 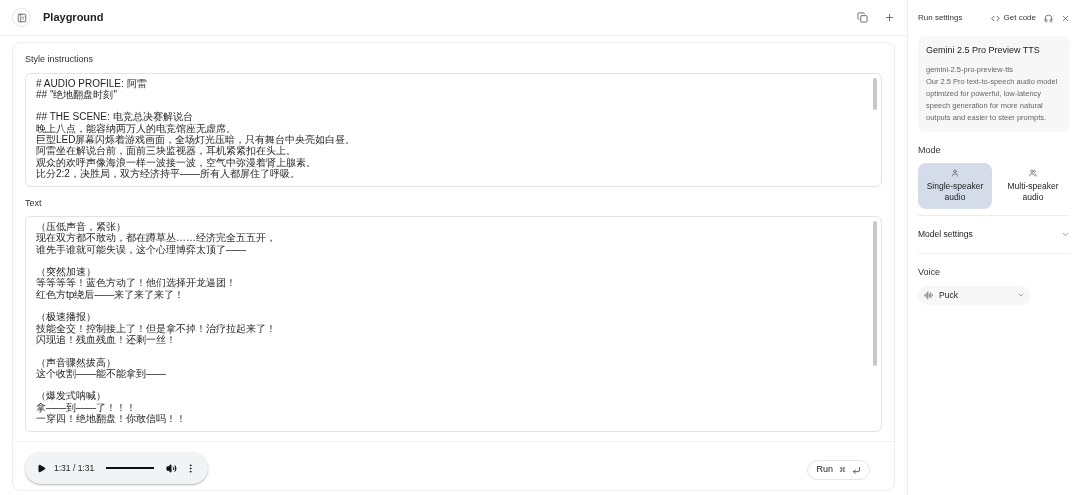 What do you see at coordinates (136, 283) in the screenshot?
I see `text-line: 等等等等！蓝色方动了！他们选择开龙逼团！` at bounding box center [136, 283].